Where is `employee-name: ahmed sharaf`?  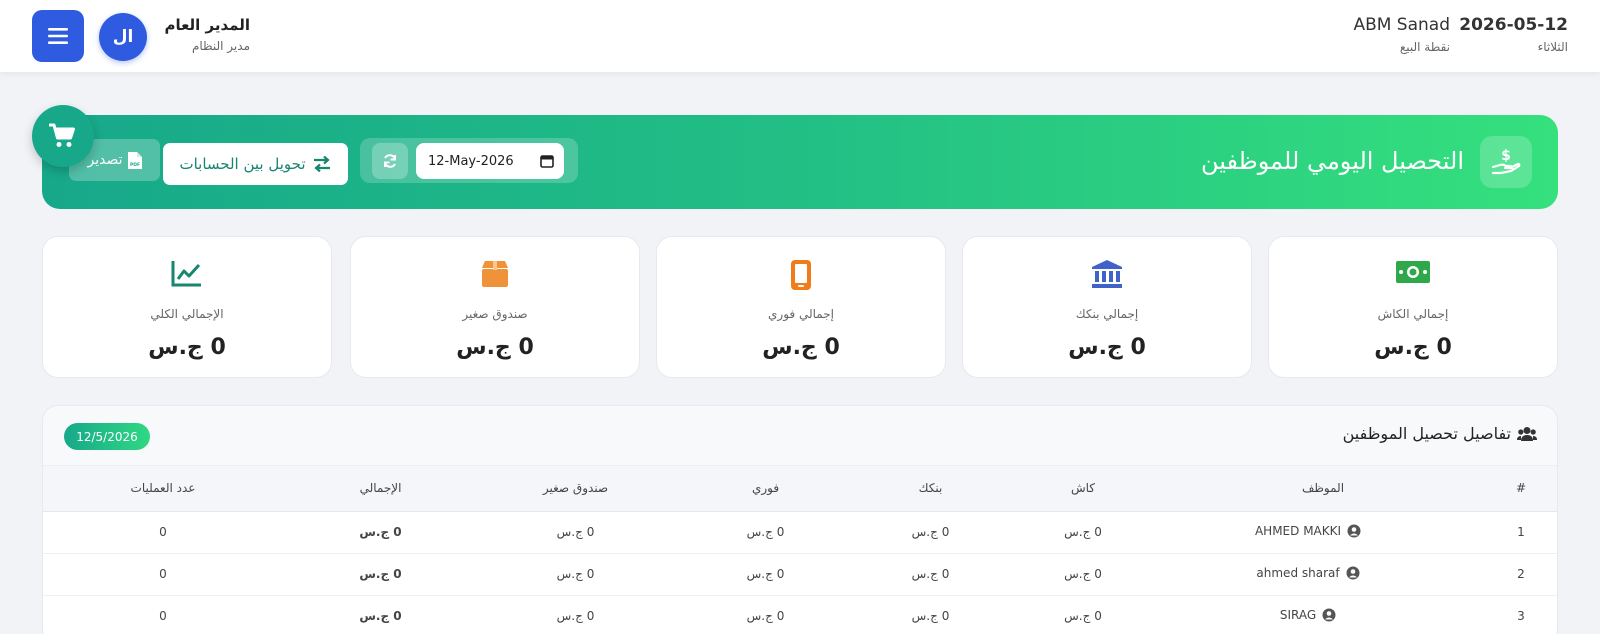 employee-name: ahmed sharaf is located at coordinates (1298, 572).